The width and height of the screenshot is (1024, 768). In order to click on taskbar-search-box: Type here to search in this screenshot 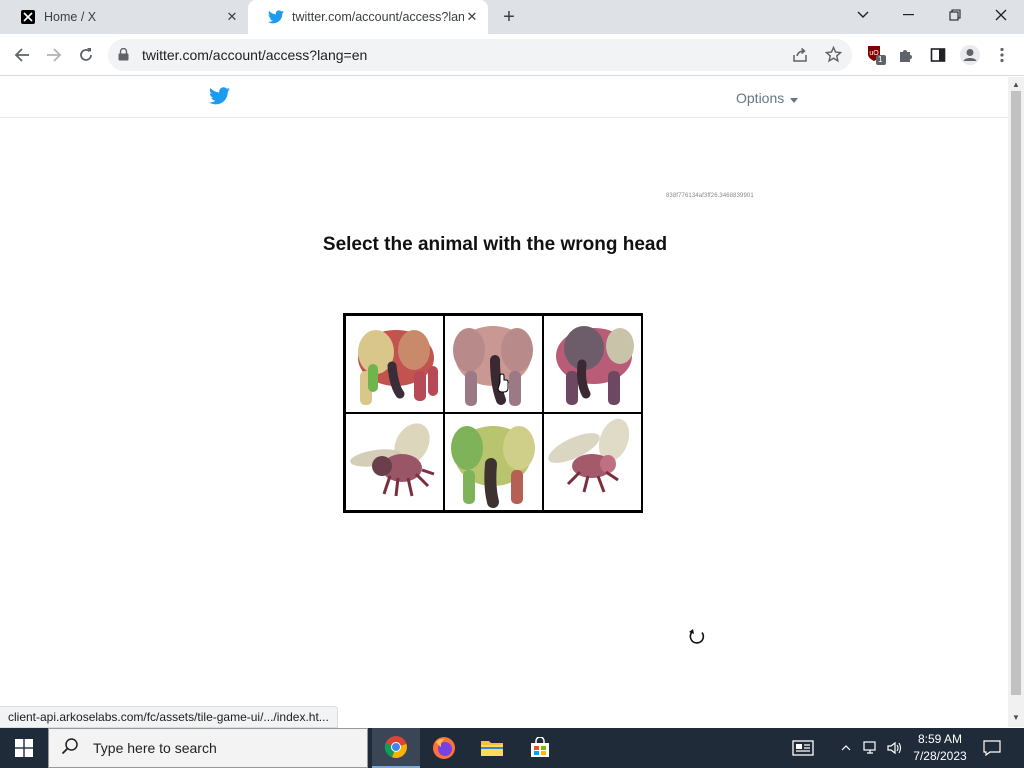, I will do `click(208, 748)`.